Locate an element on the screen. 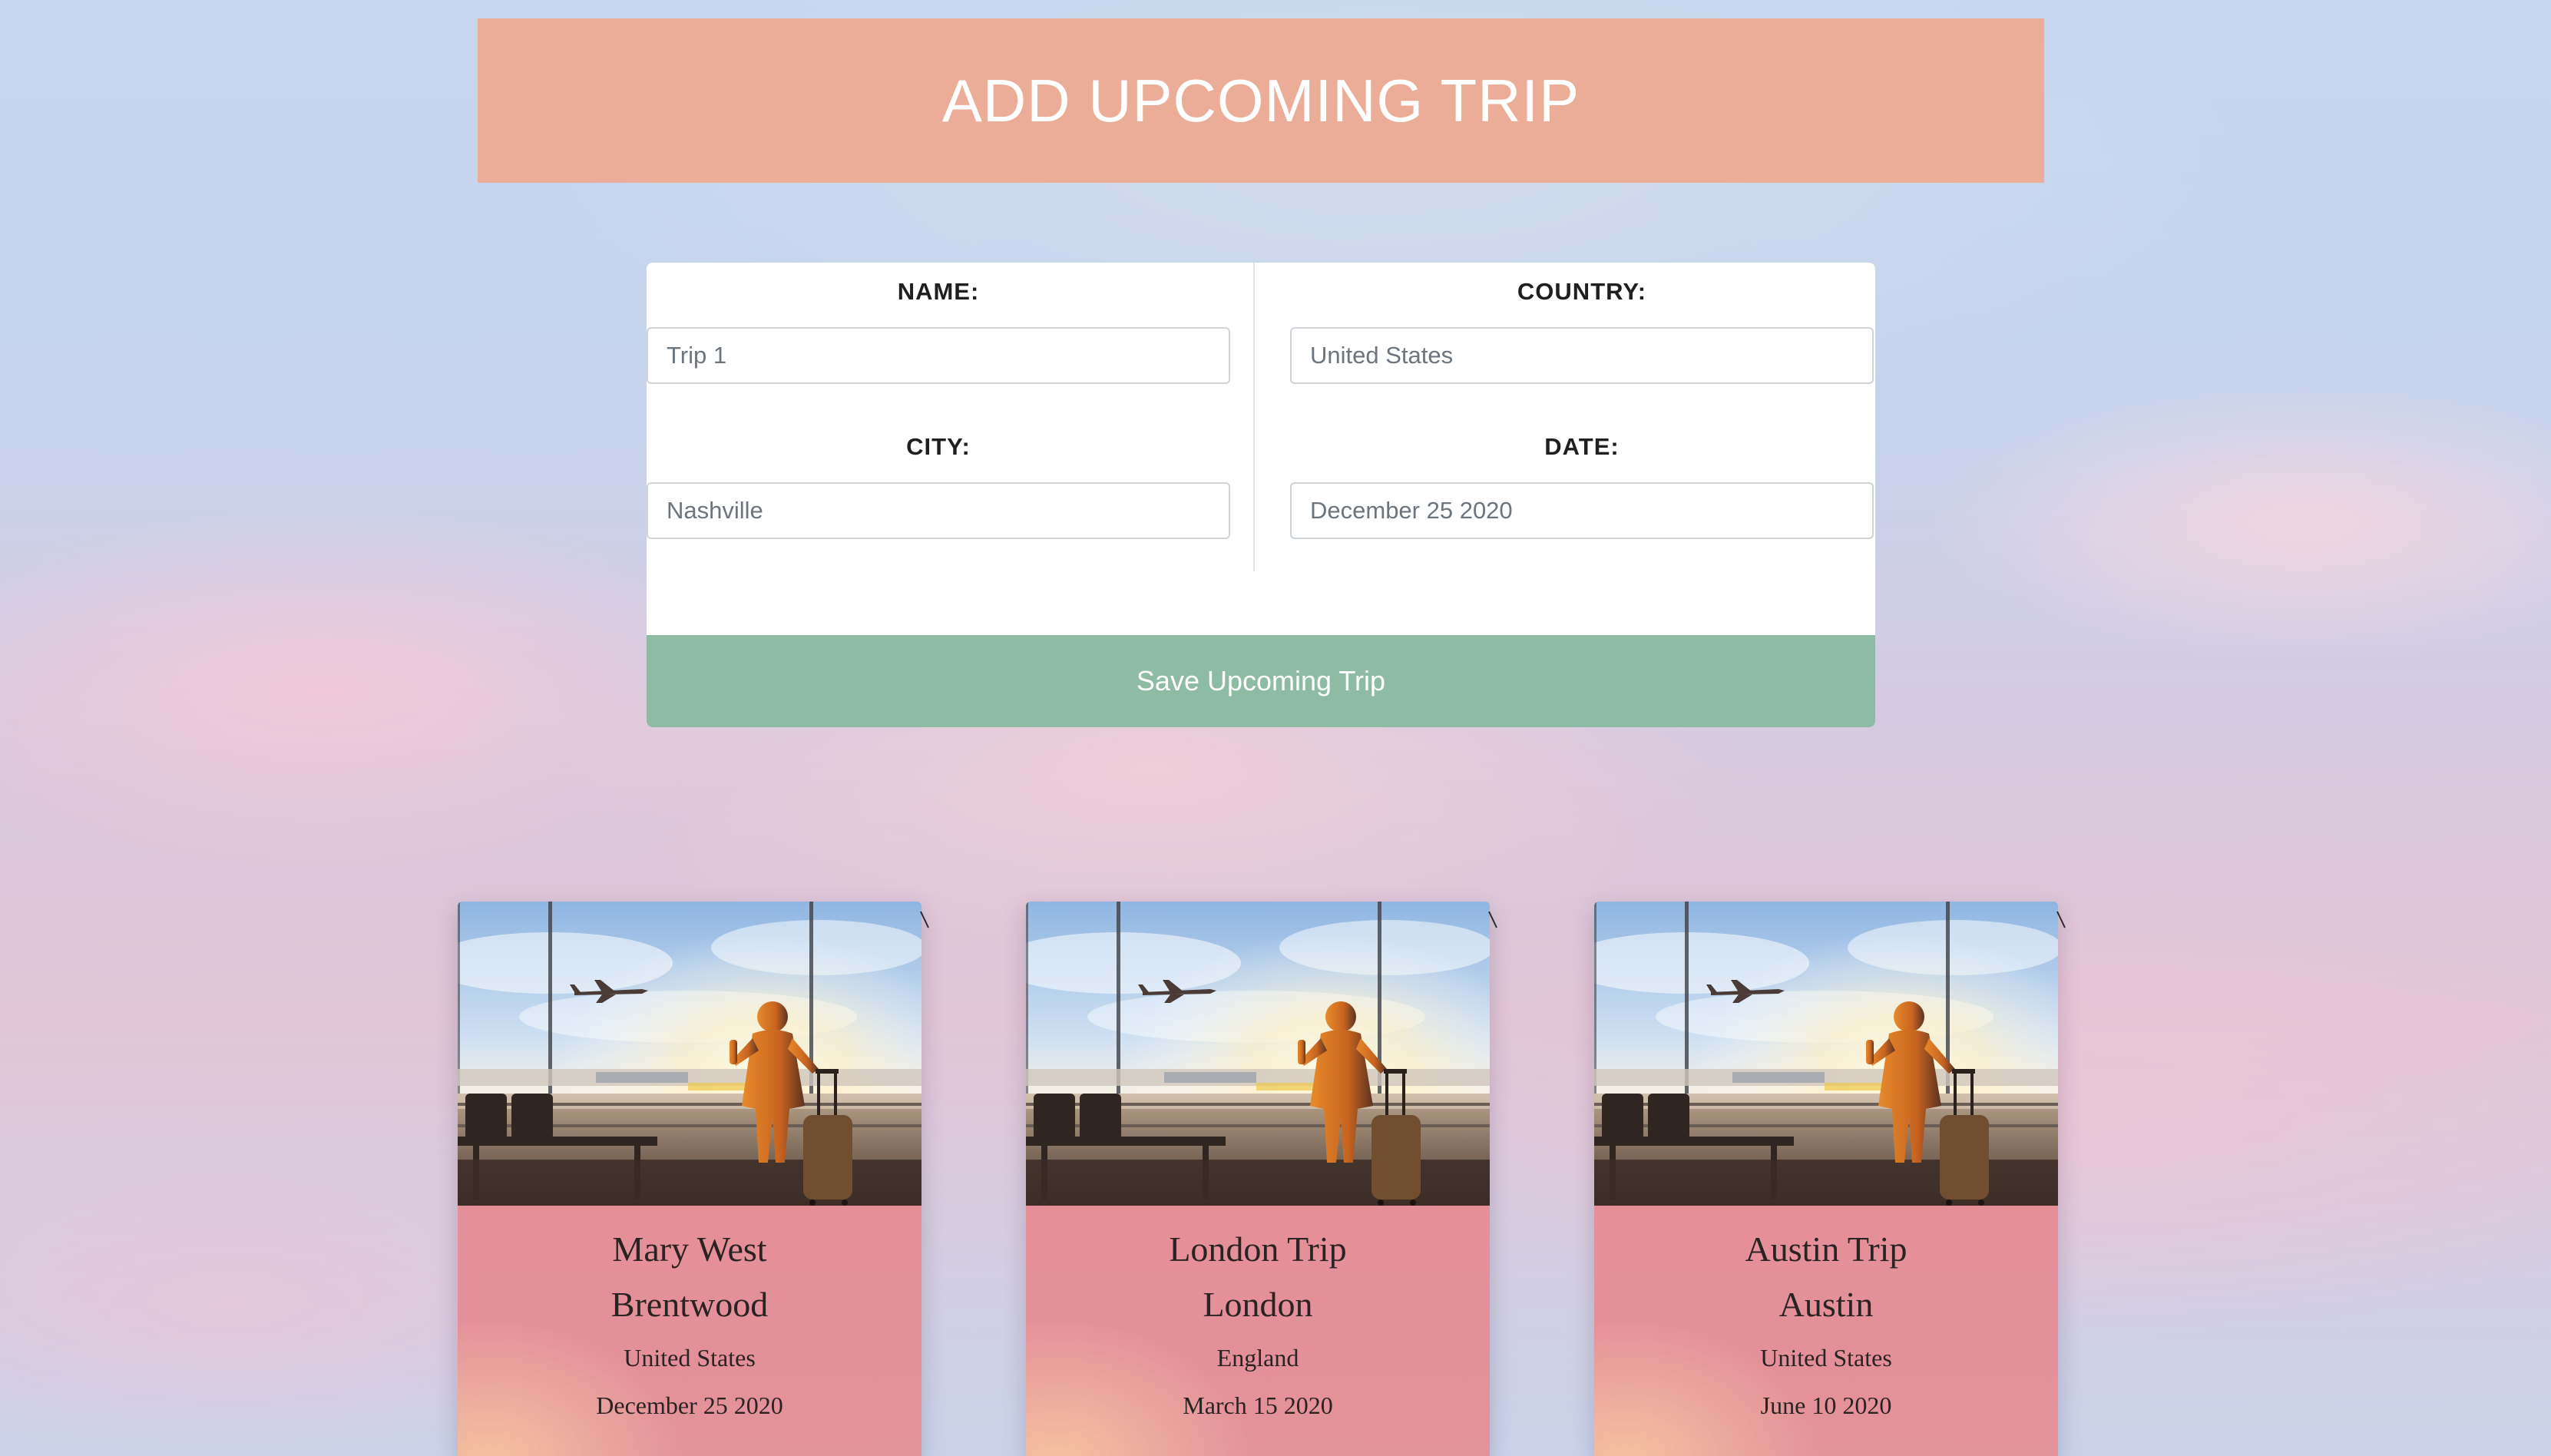  city-field-group: CITY: is located at coordinates (938, 487).